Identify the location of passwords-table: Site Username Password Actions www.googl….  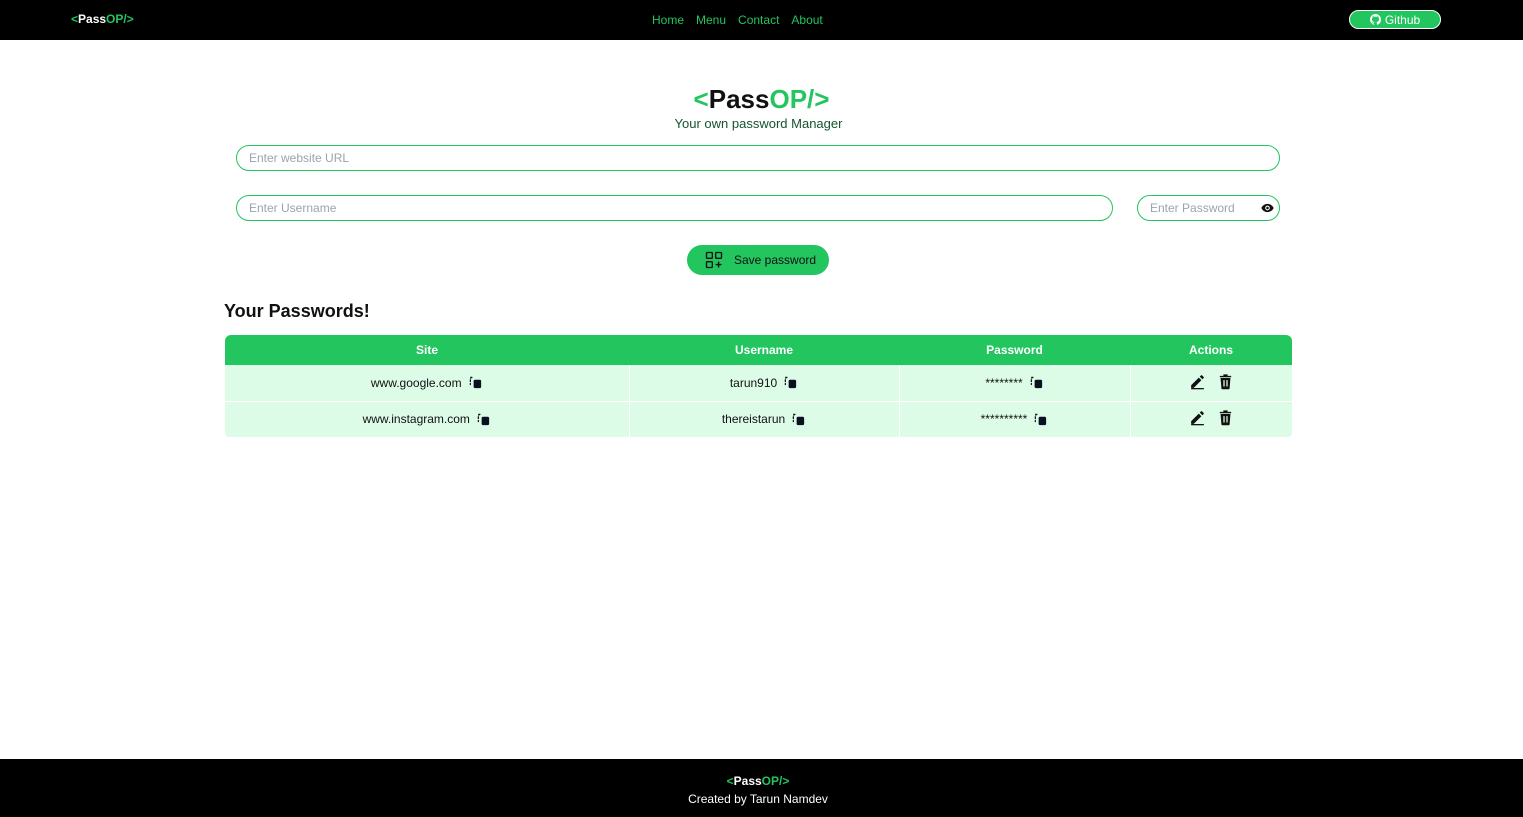
(758, 386).